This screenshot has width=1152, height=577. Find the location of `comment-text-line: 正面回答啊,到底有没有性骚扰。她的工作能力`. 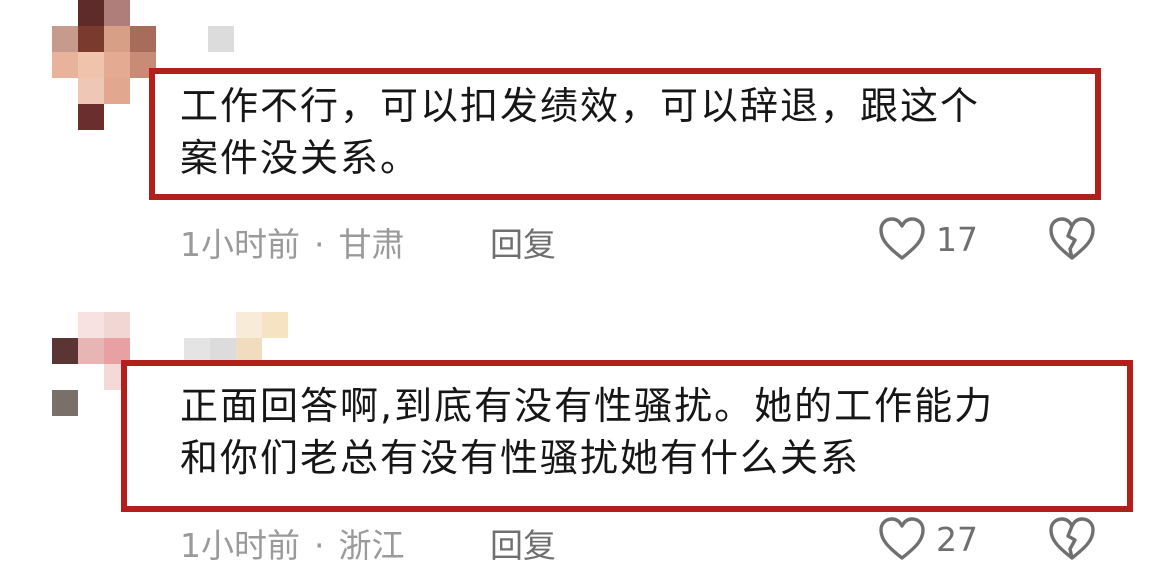

comment-text-line: 正面回答啊,到底有没有性骚扰。她的工作能力 is located at coordinates (587, 406).